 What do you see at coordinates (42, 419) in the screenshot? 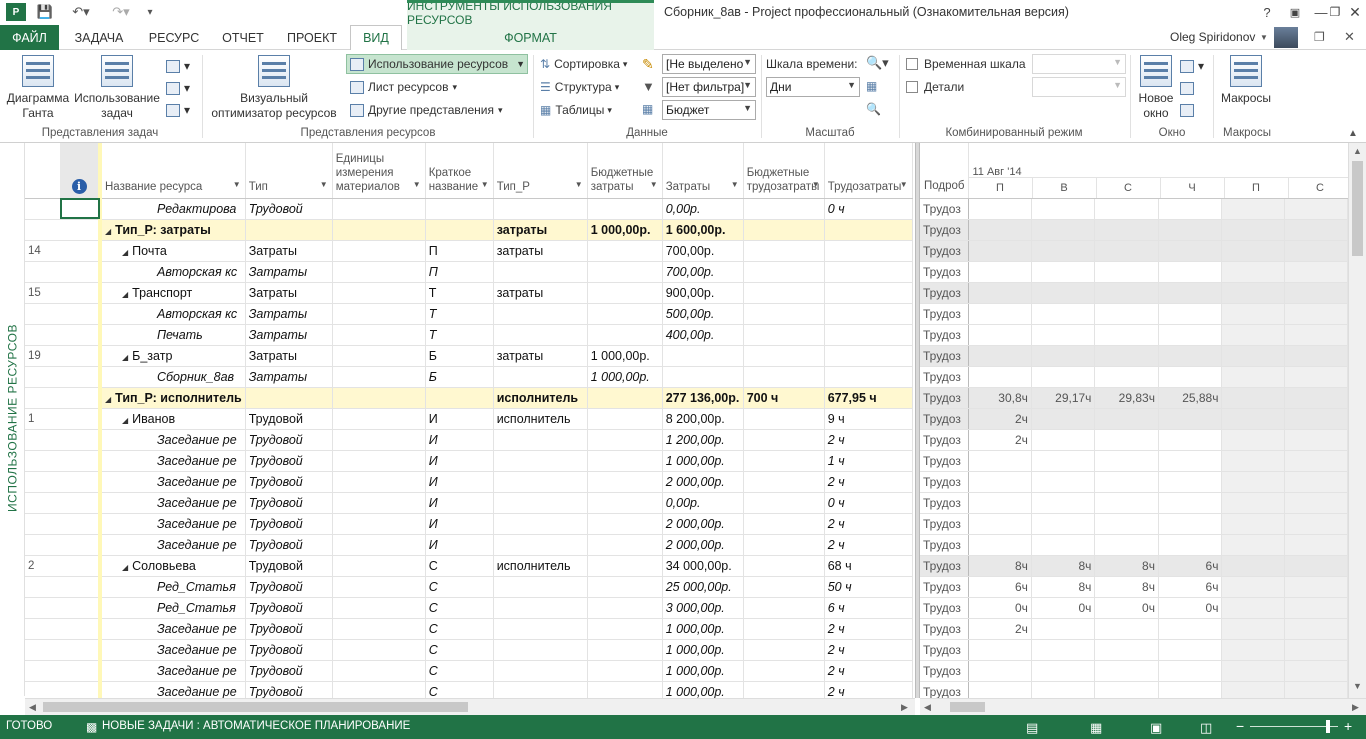
I see `row-number: 1` at bounding box center [42, 419].